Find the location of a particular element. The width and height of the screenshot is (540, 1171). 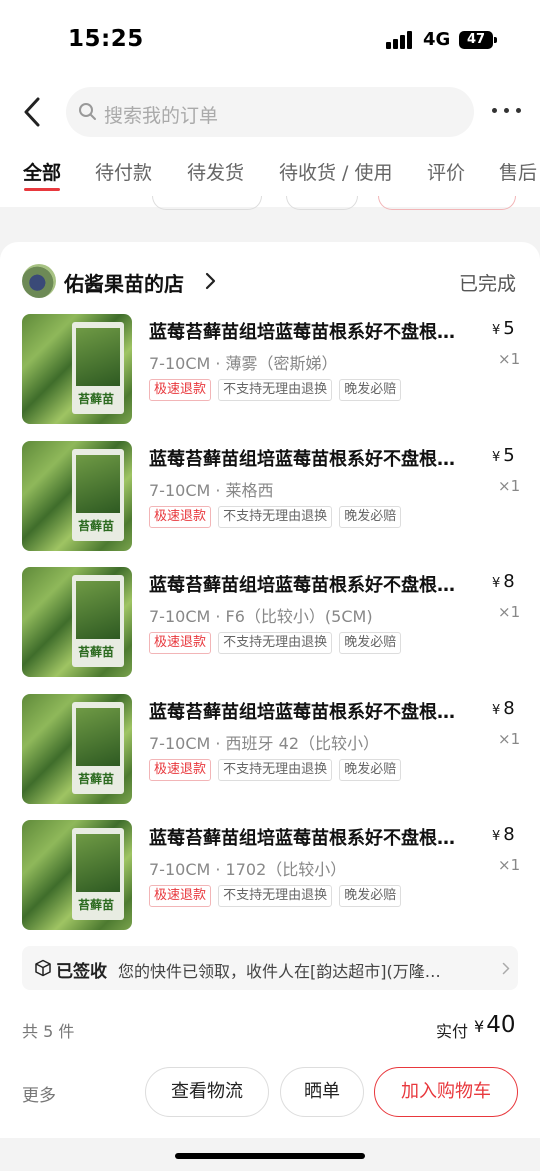

order-status: 已完成 is located at coordinates (488, 284).